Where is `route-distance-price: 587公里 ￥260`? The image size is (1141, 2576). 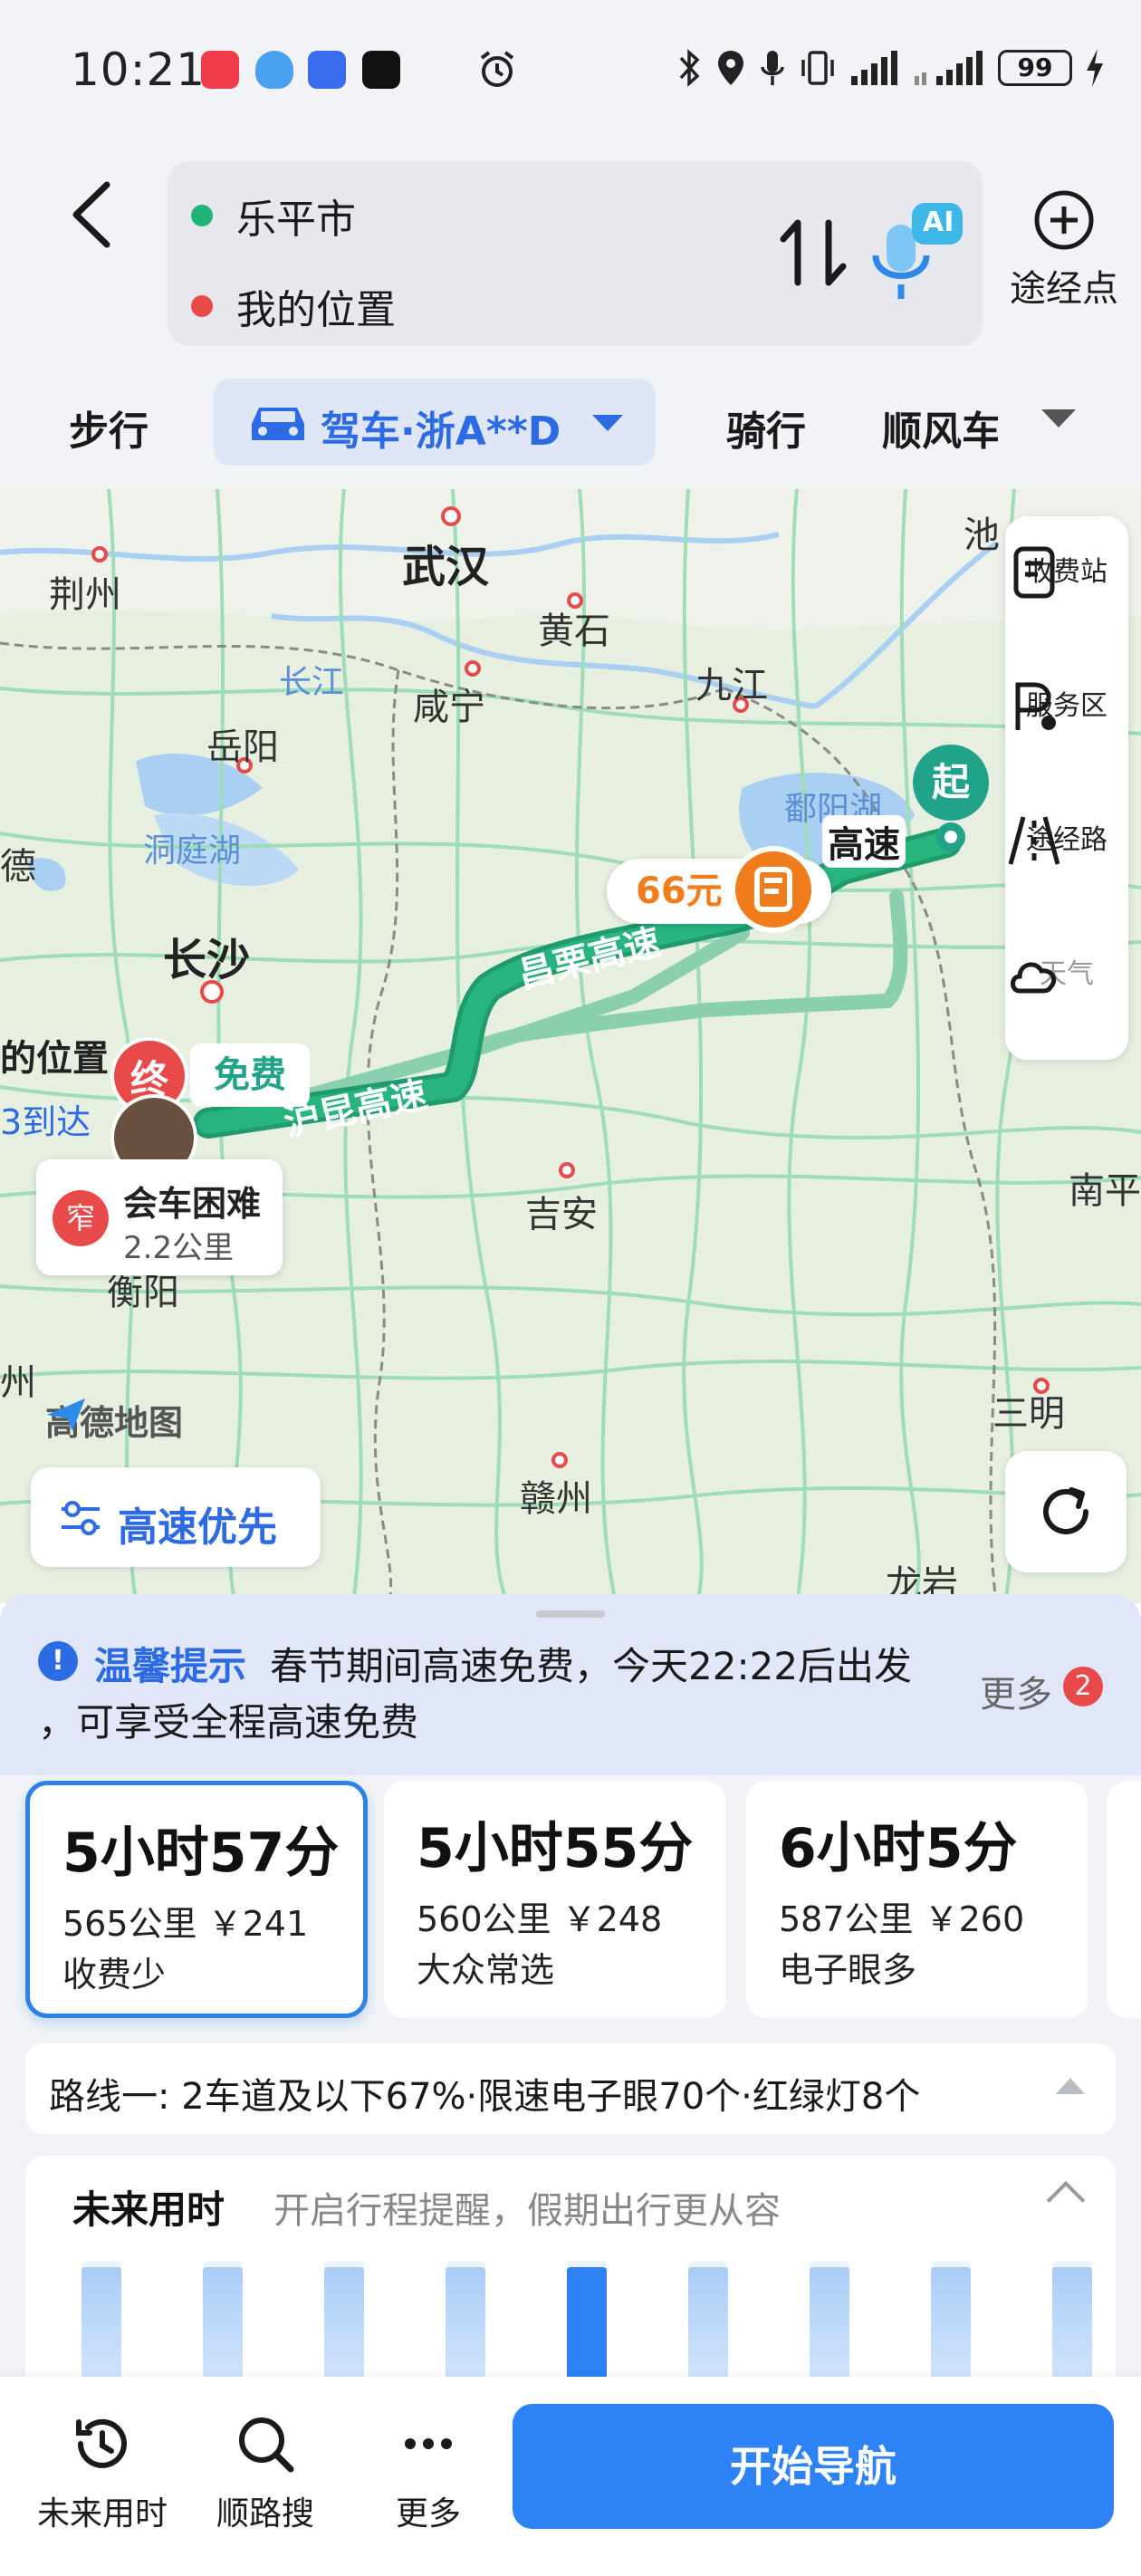 route-distance-price: 587公里 ￥260 is located at coordinates (901, 1916).